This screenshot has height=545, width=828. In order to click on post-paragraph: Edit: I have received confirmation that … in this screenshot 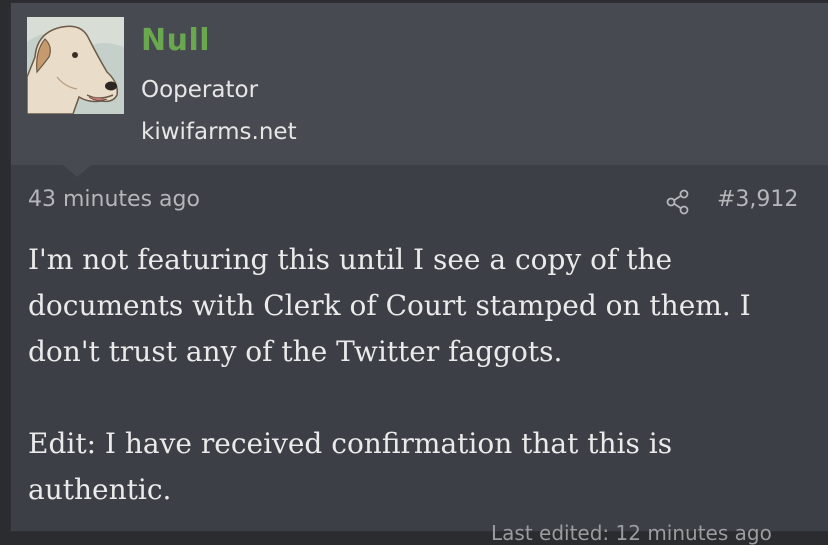, I will do `click(350, 466)`.